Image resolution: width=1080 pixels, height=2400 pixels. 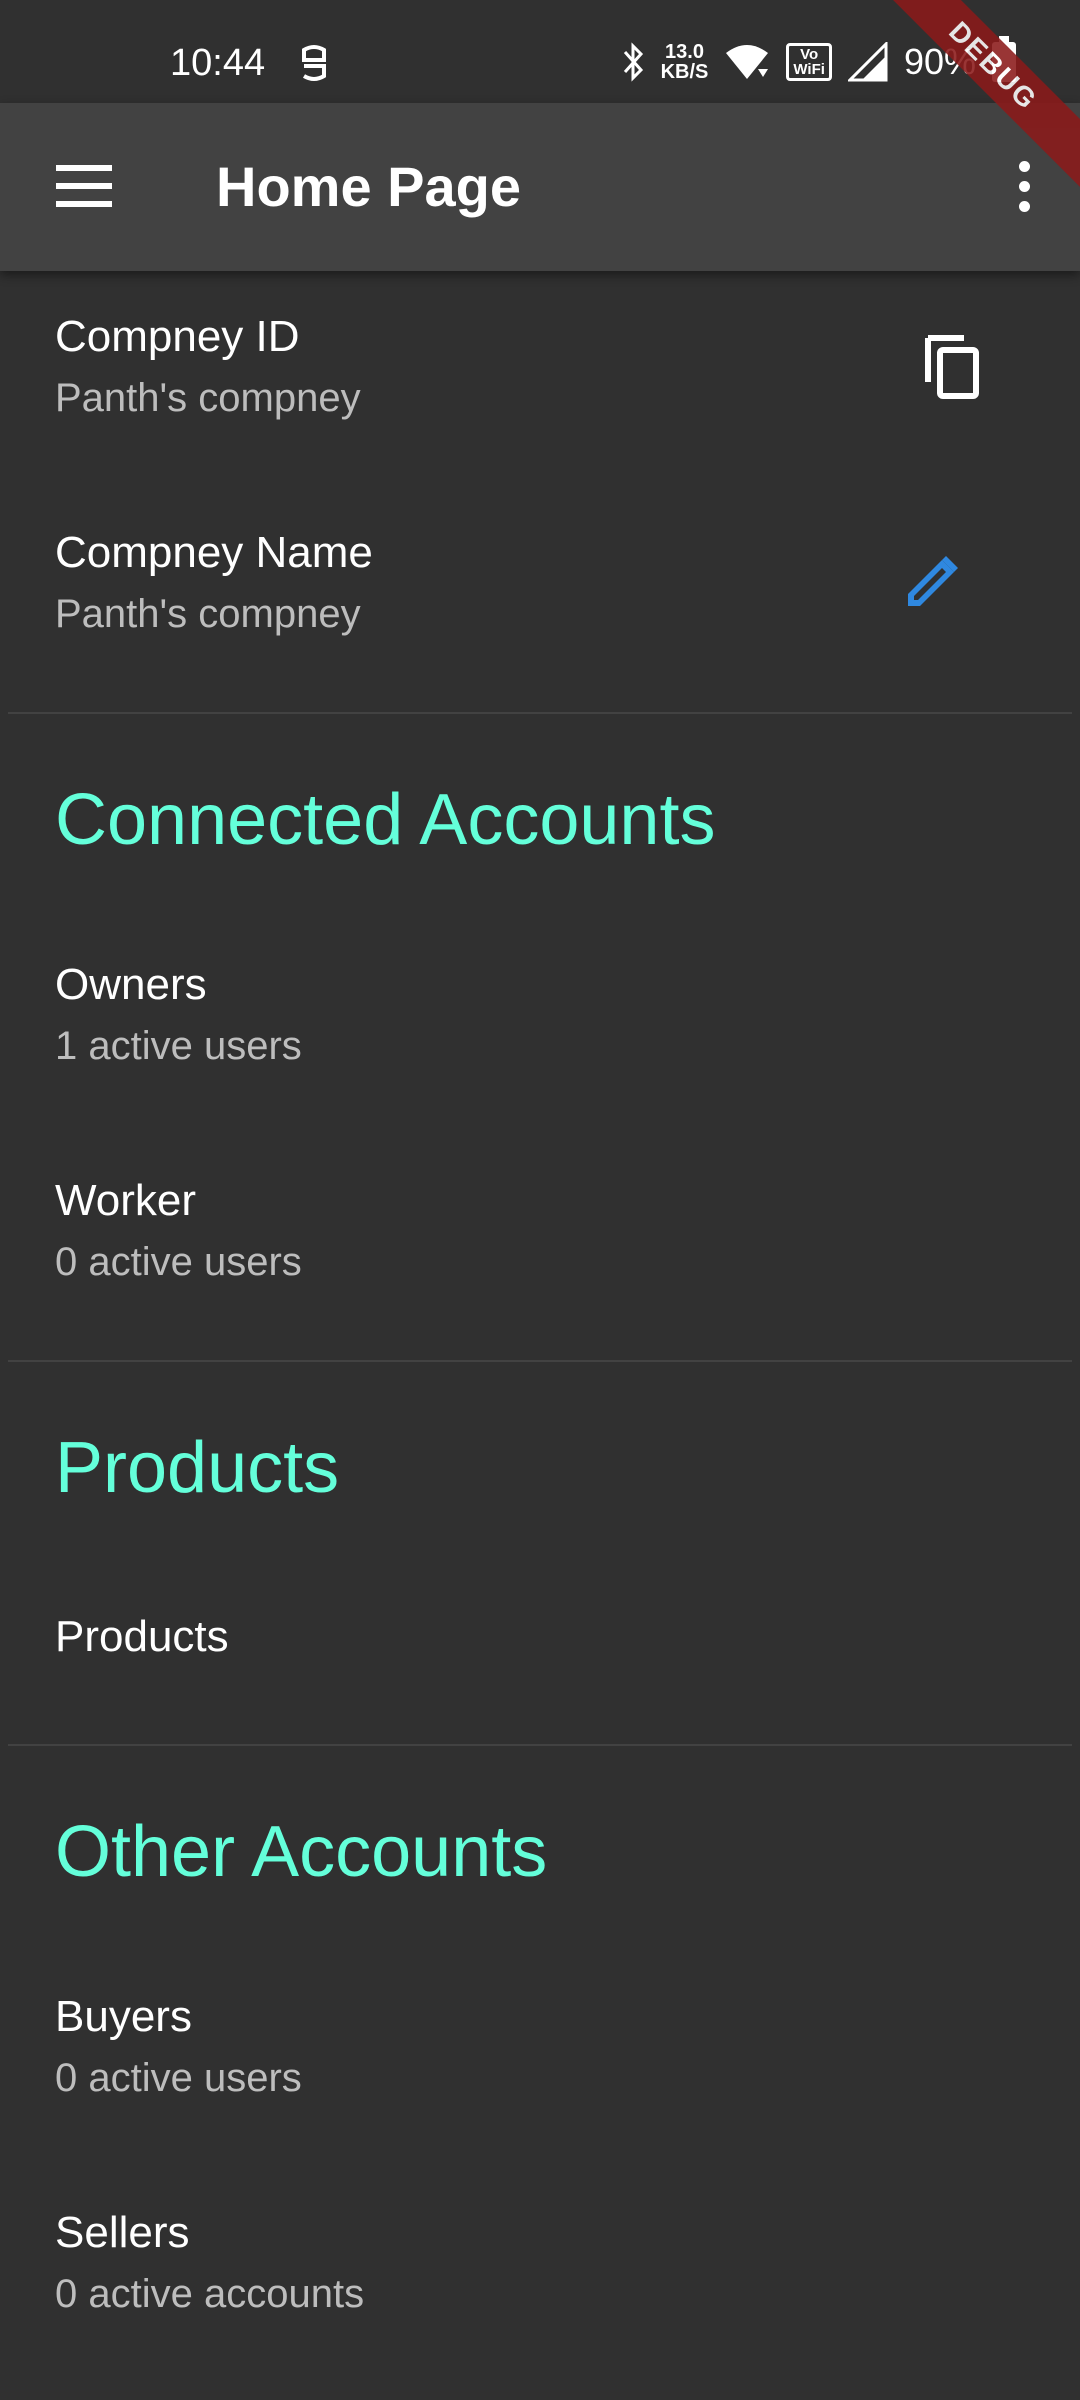 What do you see at coordinates (867, 62) in the screenshot?
I see `signal-icon` at bounding box center [867, 62].